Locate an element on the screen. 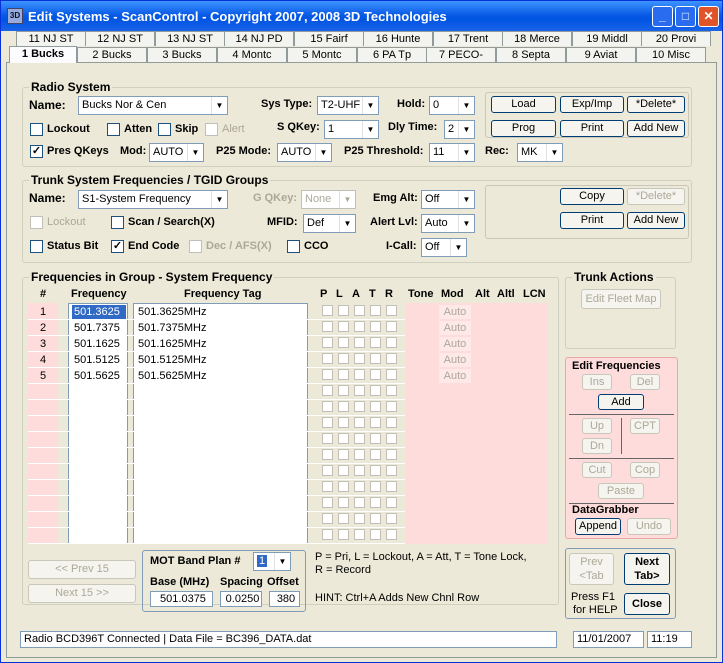 This screenshot has width=723, height=663. frequency-cell: 501.3625 is located at coordinates (99, 312).